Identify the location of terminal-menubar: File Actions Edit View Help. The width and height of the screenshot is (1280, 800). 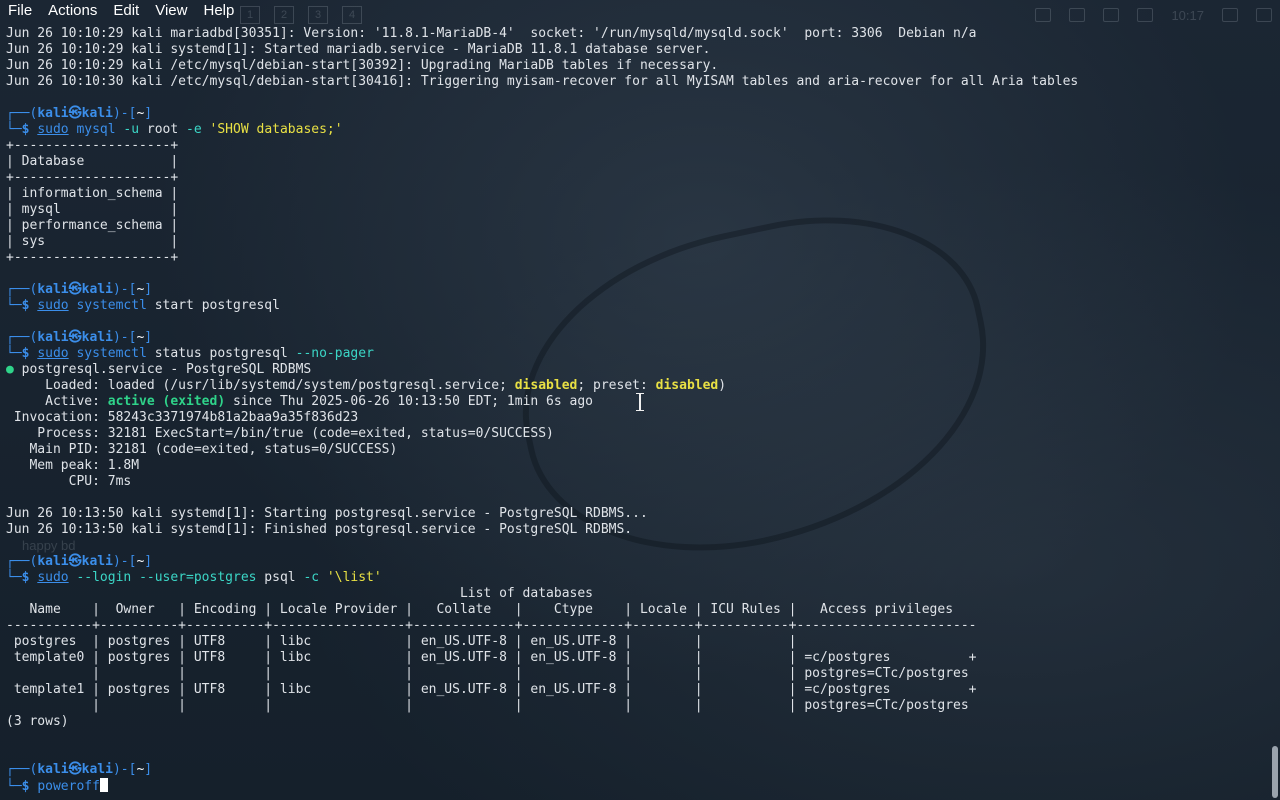
(640, 11).